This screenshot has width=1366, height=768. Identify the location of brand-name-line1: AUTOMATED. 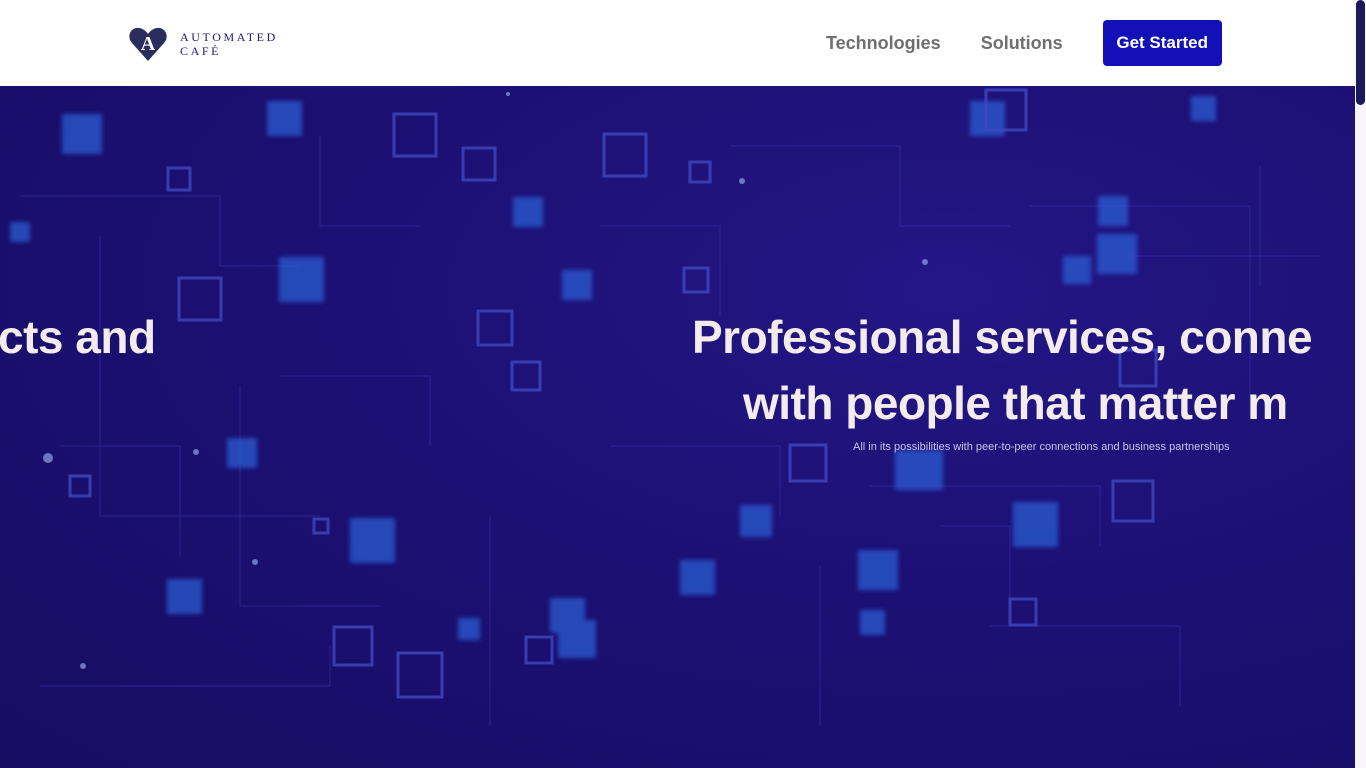
(229, 37).